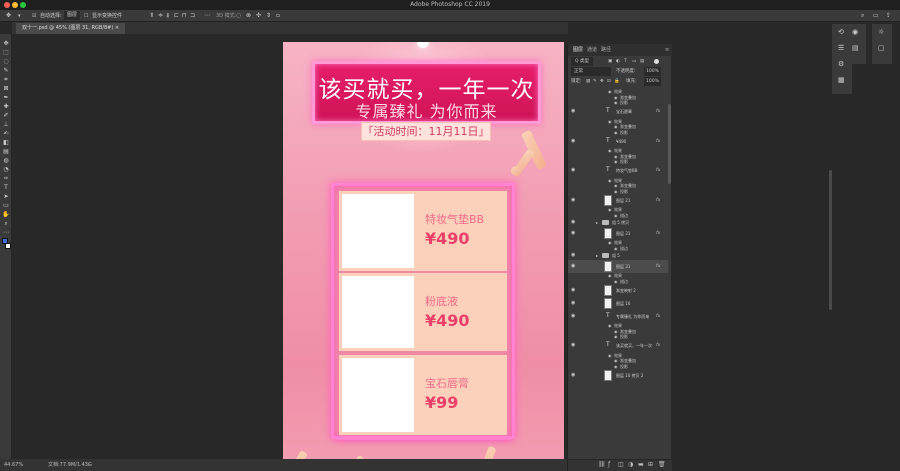  What do you see at coordinates (6, 169) in the screenshot?
I see `dodge-tool-icon: ◔` at bounding box center [6, 169].